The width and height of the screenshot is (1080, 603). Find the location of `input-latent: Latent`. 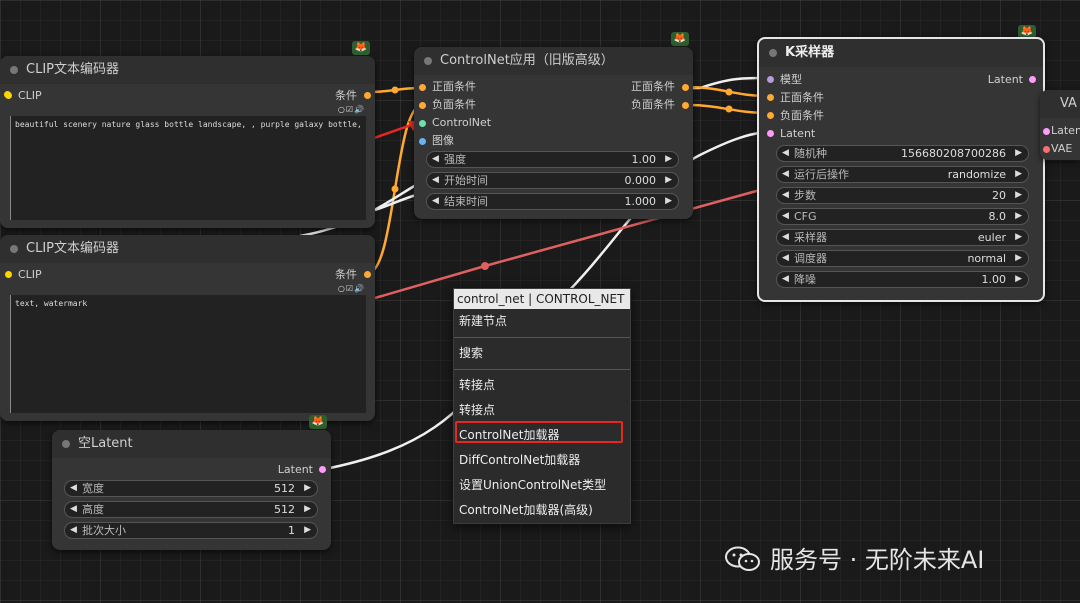

input-latent: Latent is located at coordinates (798, 133).